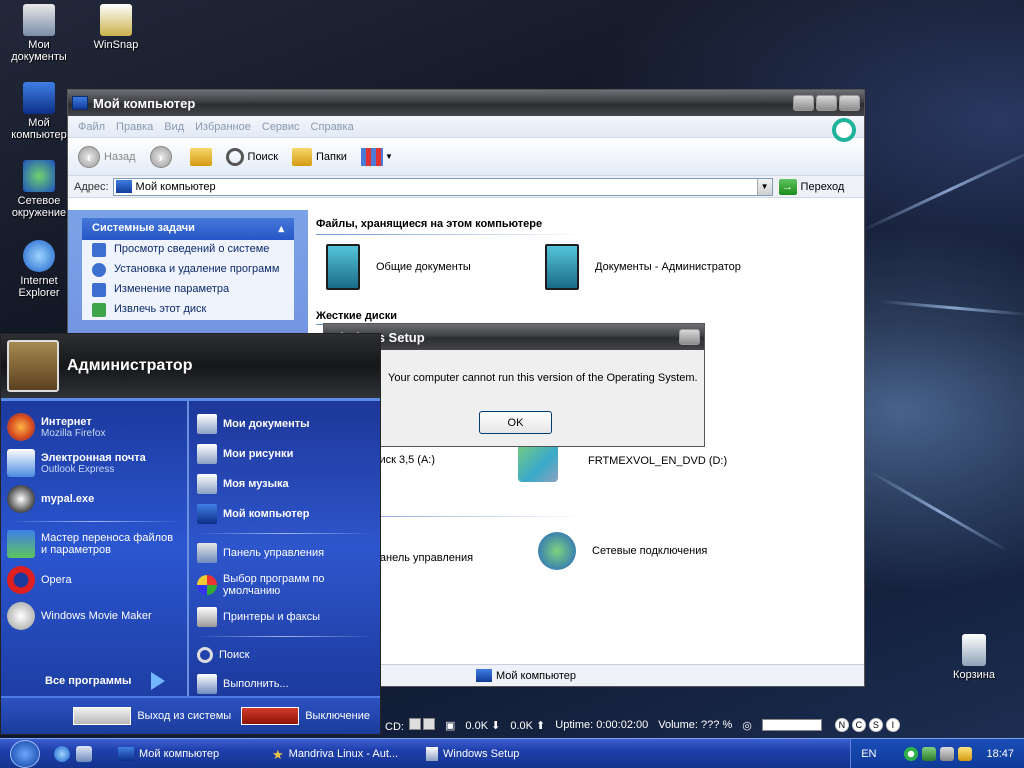 Image resolution: width=1024 pixels, height=768 pixels. Describe the element at coordinates (429, 723) in the screenshot. I see `cd-eject-button` at that location.